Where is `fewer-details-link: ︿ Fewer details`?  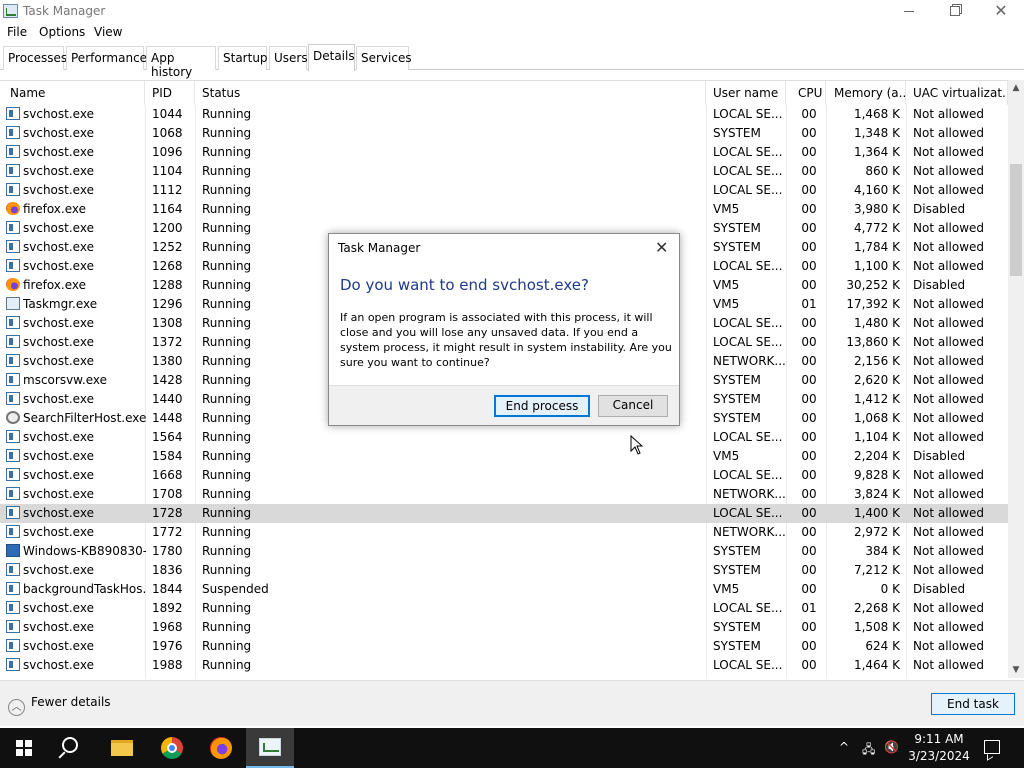
fewer-details-link: ︿ Fewer details is located at coordinates (59, 705).